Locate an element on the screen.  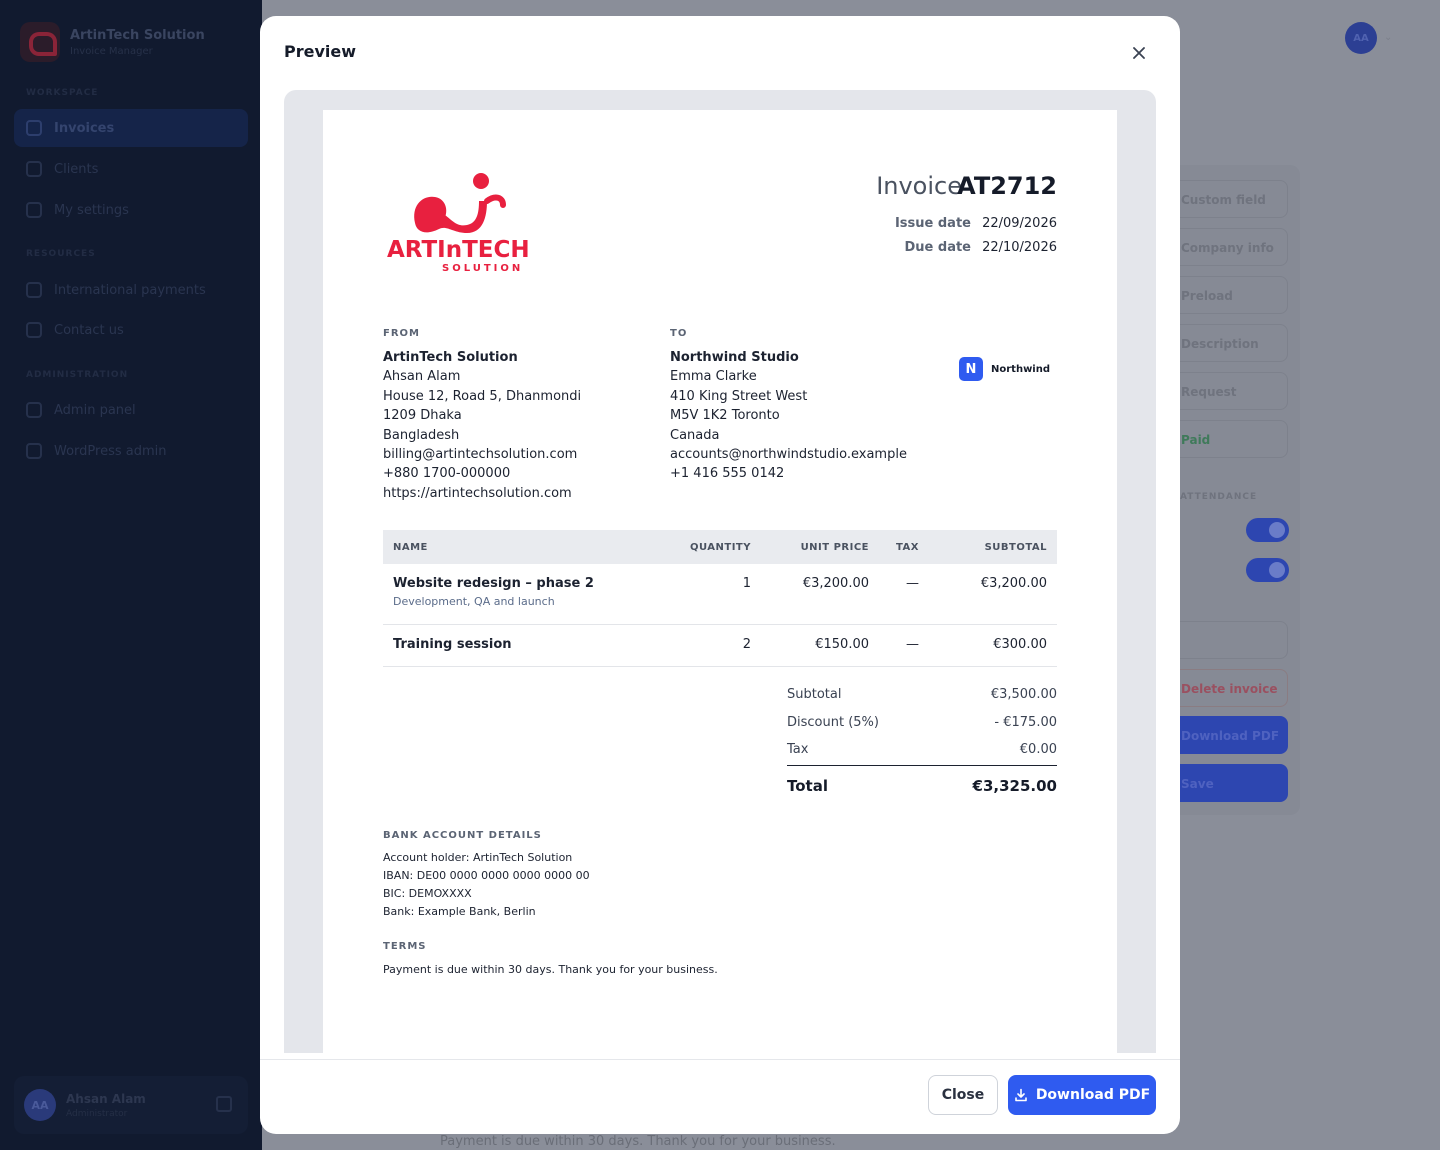
invoice-word: Invoice is located at coordinates (919, 186).